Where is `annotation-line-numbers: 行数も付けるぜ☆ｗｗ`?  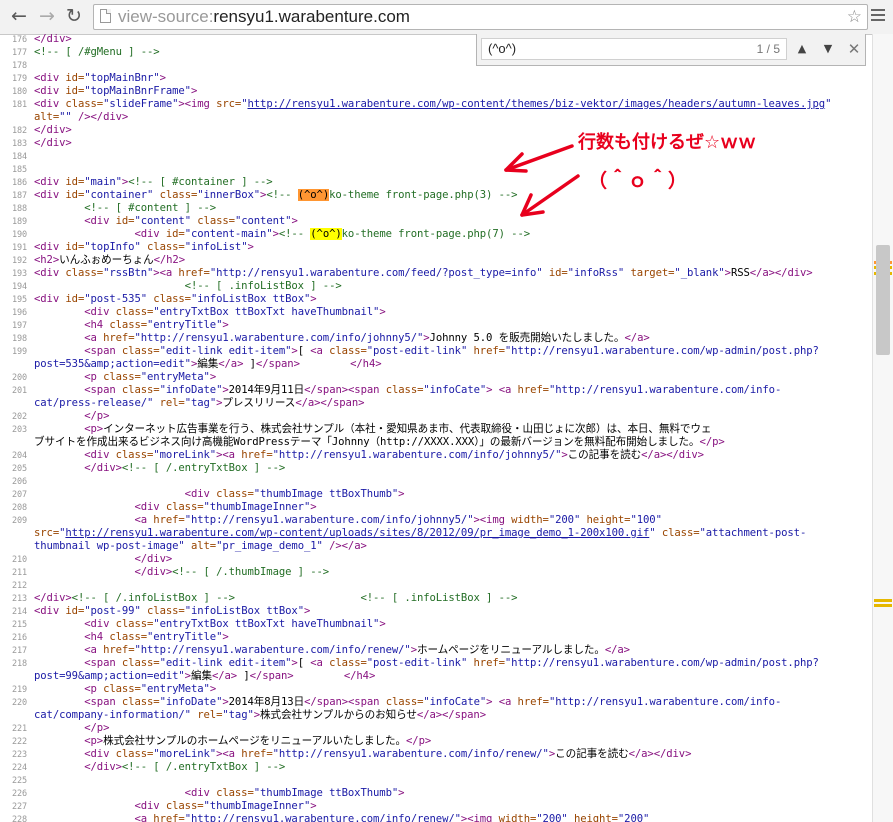
annotation-line-numbers: 行数も付けるぜ☆ｗｗ is located at coordinates (667, 142).